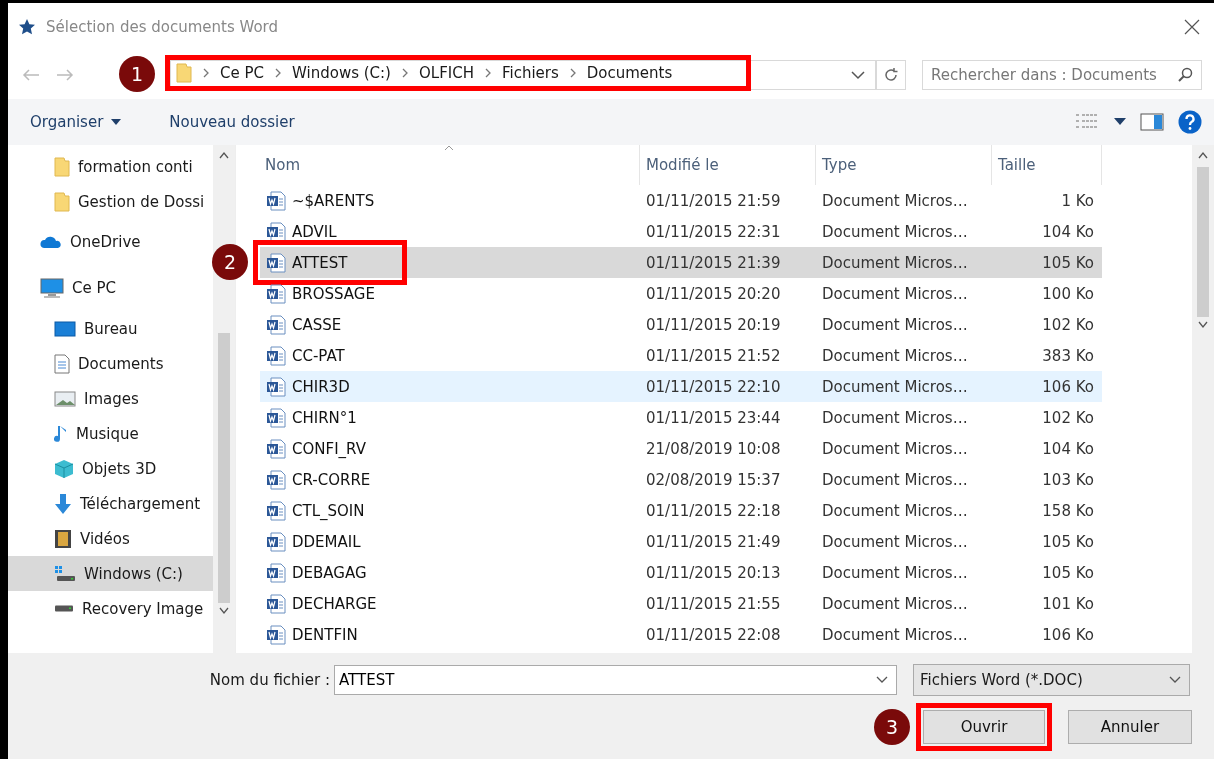 This screenshot has width=1214, height=762. Describe the element at coordinates (324, 417) in the screenshot. I see `file-name: CHIRN°1` at that location.